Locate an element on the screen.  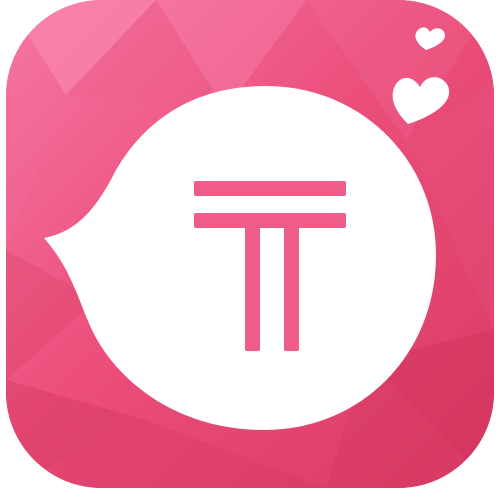
glyph-stem-left is located at coordinates (252, 282).